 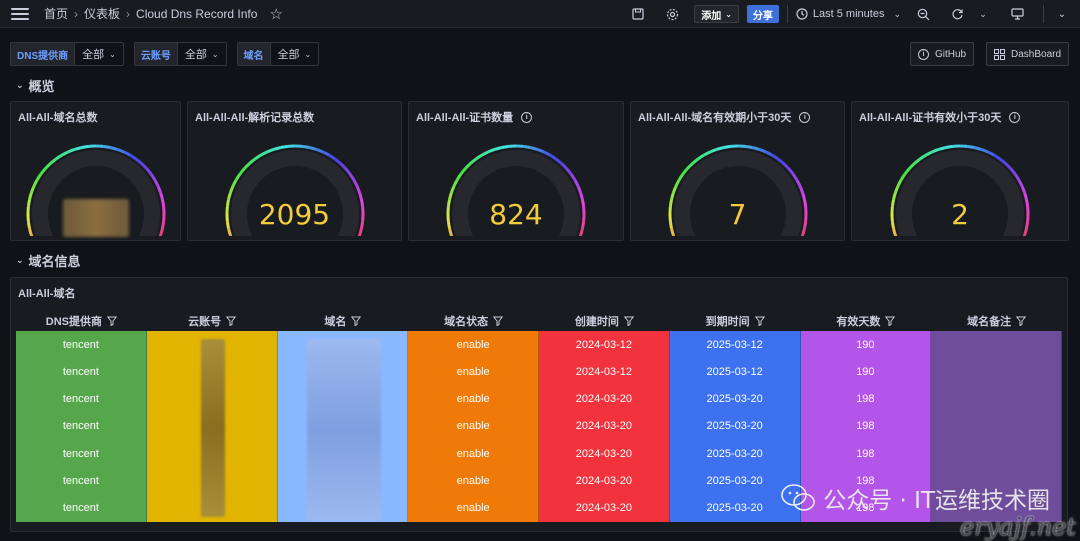 What do you see at coordinates (41, 86) in the screenshot?
I see `row-title: 概览` at bounding box center [41, 86].